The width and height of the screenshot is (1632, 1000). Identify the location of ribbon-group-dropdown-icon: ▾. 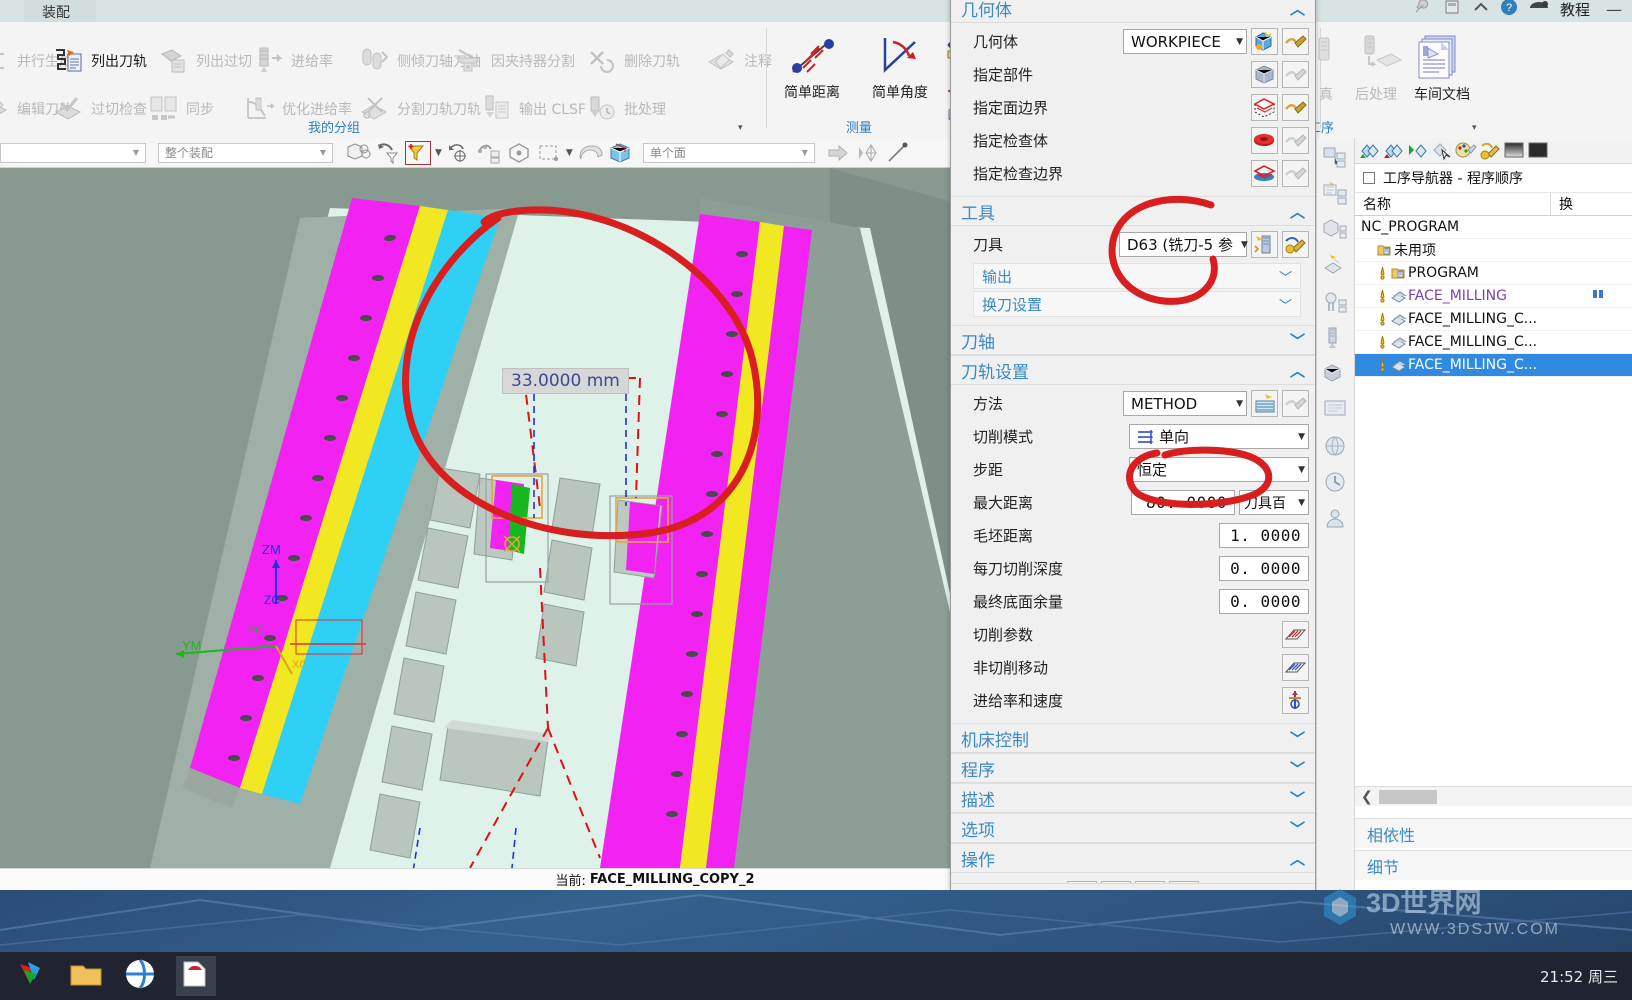
(740, 128).